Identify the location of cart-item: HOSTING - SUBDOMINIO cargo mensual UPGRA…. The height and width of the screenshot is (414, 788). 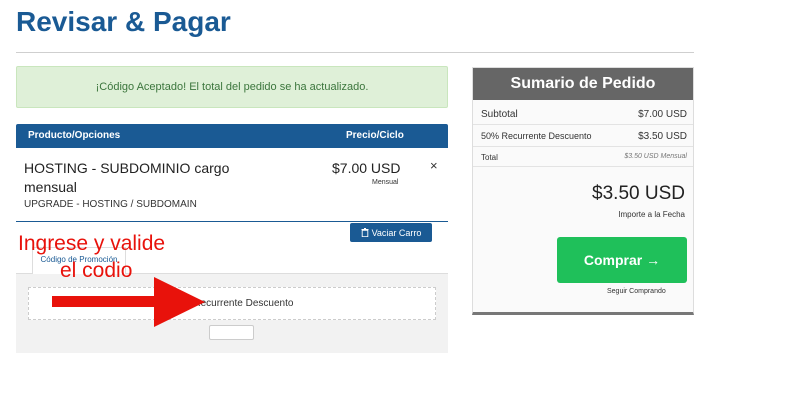
(232, 185).